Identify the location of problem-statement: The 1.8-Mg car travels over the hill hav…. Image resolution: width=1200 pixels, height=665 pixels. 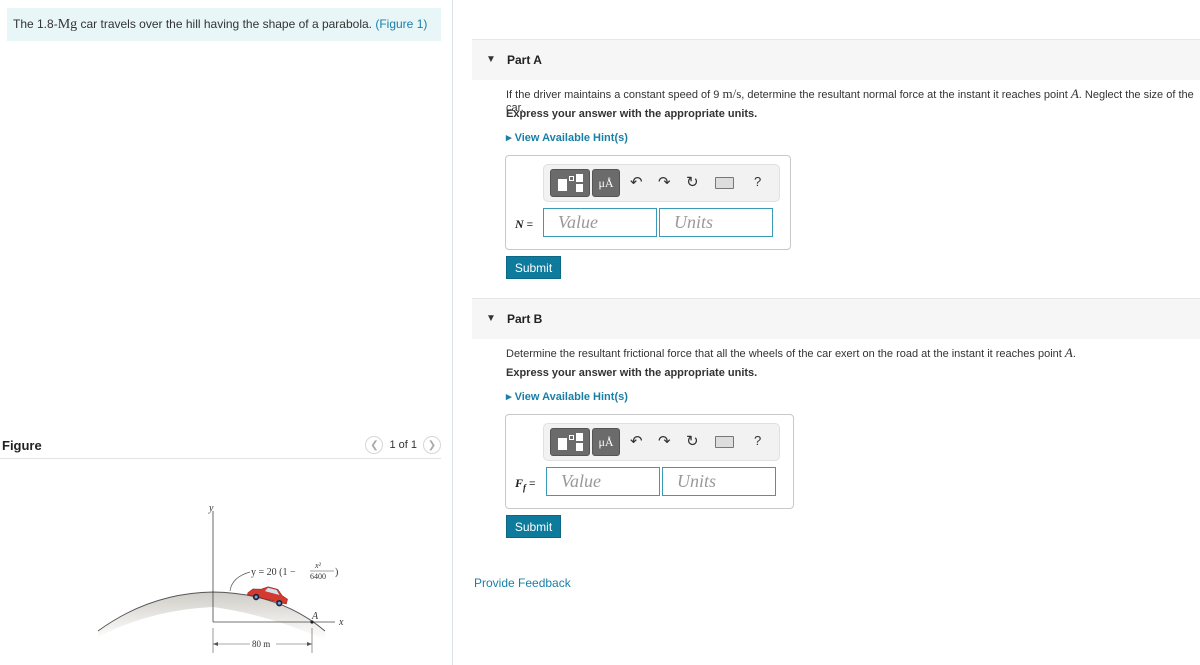
(224, 24).